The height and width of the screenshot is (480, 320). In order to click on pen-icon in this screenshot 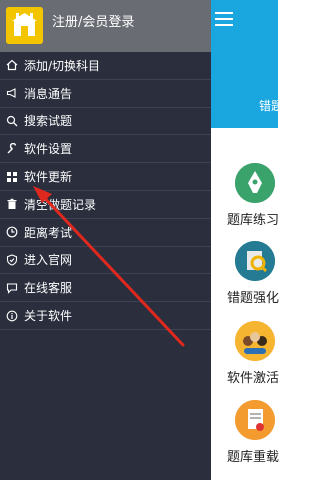, I will do `click(255, 183)`.